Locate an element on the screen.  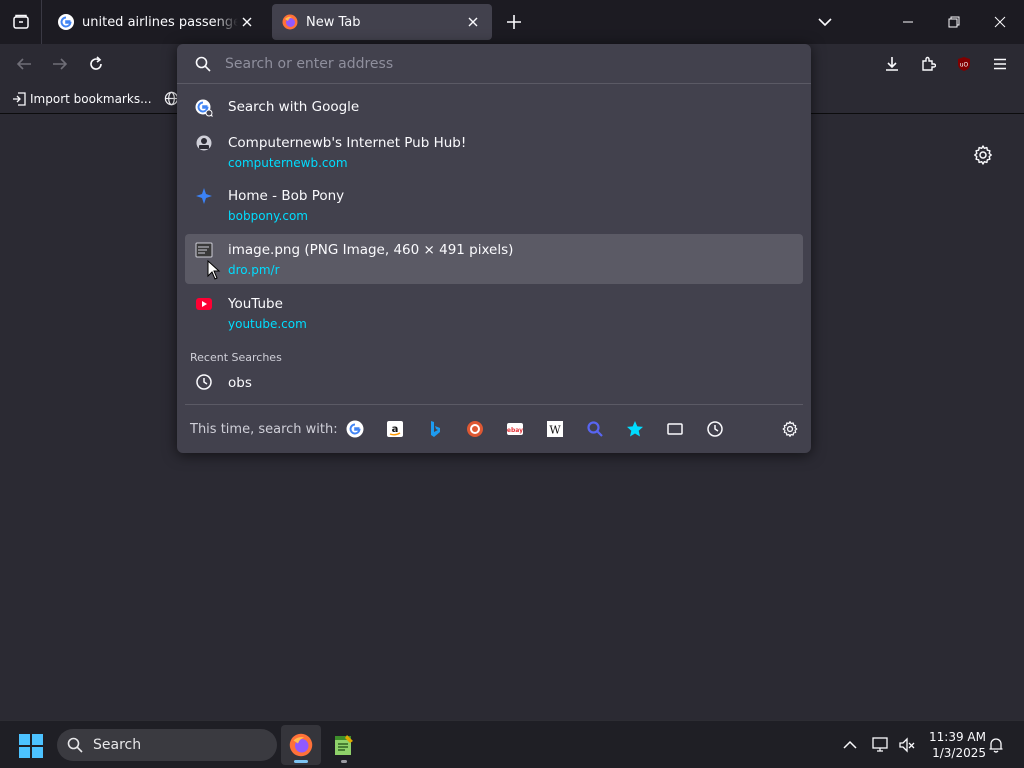
amazon-icon: a is located at coordinates (395, 429).